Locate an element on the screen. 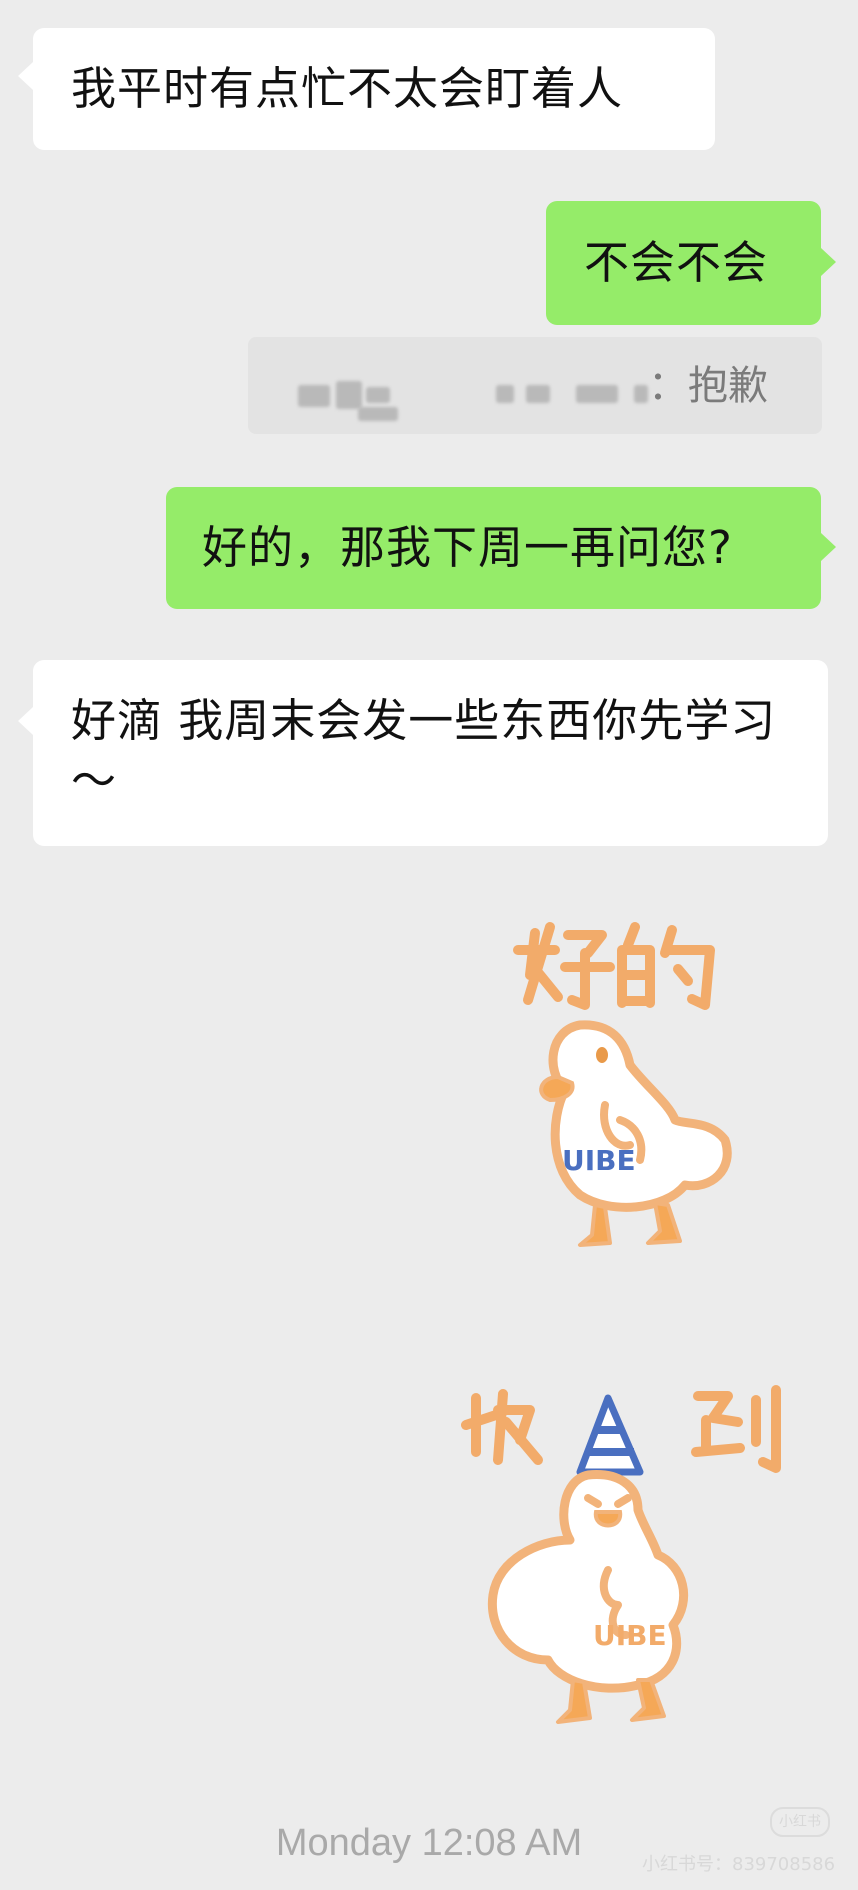  message-text: 我平时有点忙不太会盯着人 is located at coordinates (347, 88).